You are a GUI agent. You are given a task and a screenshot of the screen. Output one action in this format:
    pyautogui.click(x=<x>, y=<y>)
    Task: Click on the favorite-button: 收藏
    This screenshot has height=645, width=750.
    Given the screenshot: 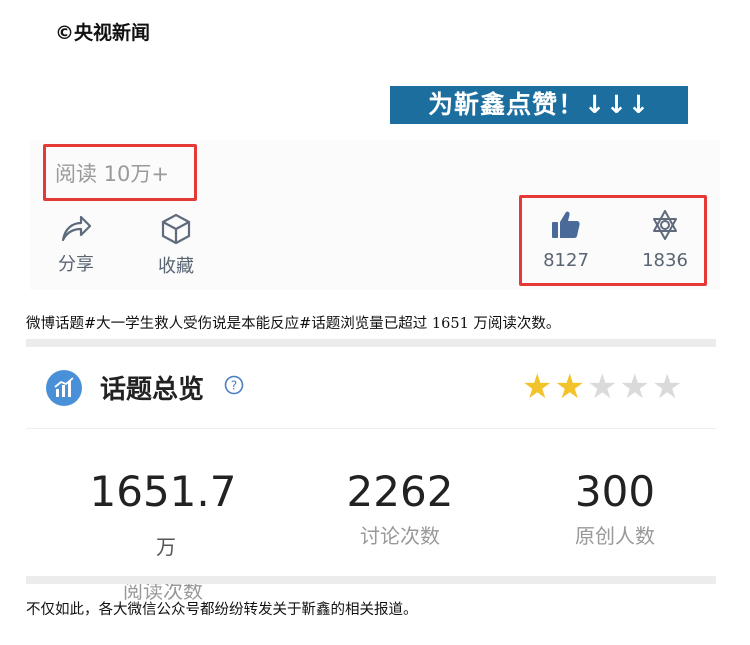 What is the action you would take?
    pyautogui.click(x=176, y=245)
    